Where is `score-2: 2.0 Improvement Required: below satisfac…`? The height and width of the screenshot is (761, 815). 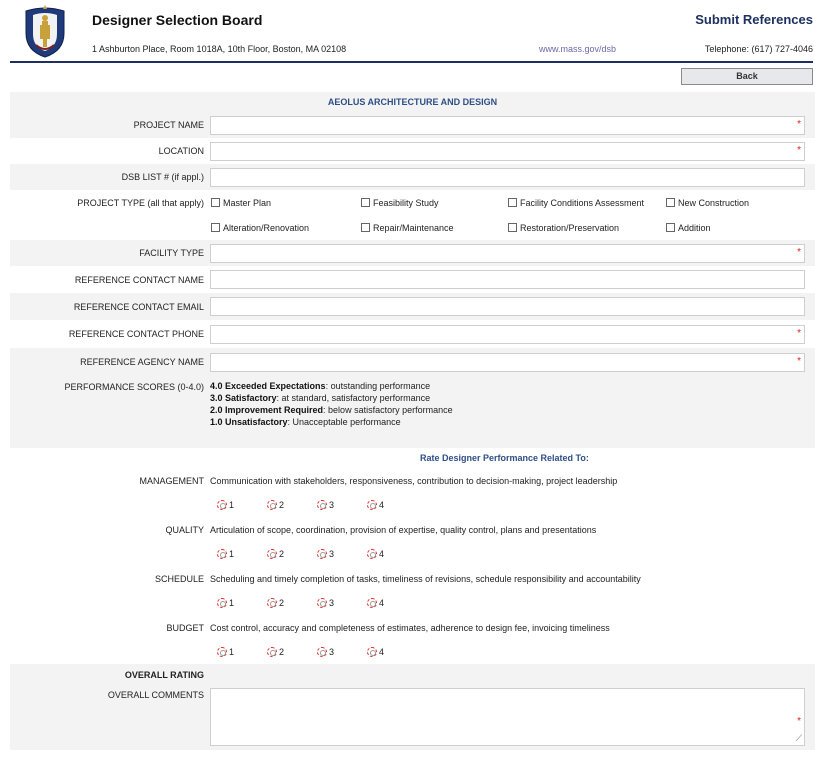
score-2: 2.0 Improvement Required: below satisfac… is located at coordinates (331, 410).